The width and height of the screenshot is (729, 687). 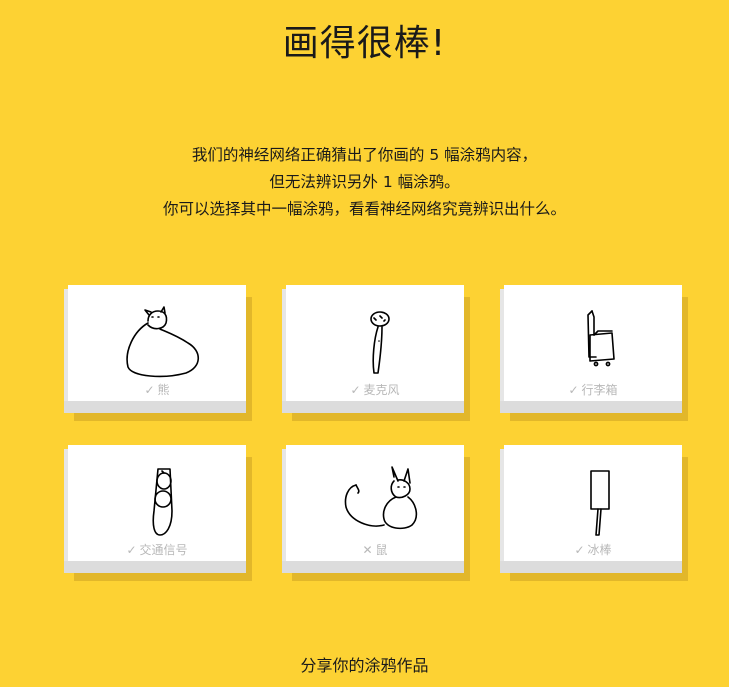 What do you see at coordinates (364, 155) in the screenshot?
I see `result-message-line-1: 我们的神经网络正确猜出了你画的 5 幅涂鸦内容，` at bounding box center [364, 155].